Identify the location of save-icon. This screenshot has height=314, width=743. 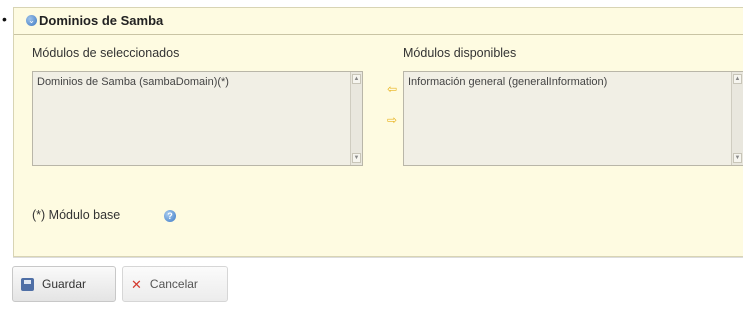
(27, 284).